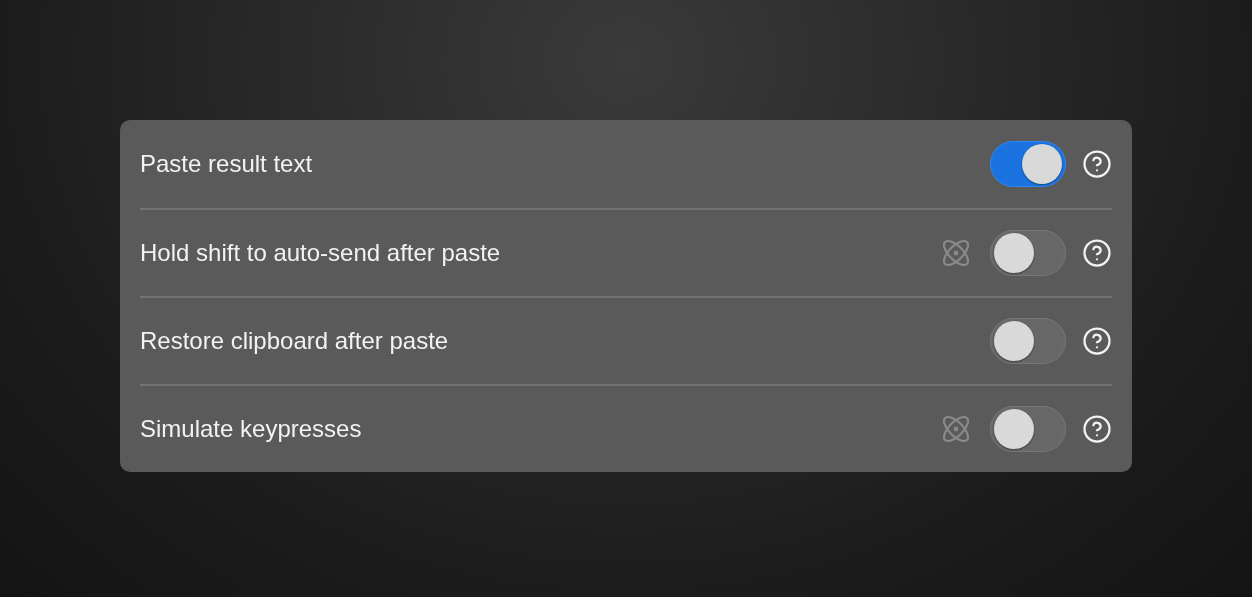 The width and height of the screenshot is (1252, 597). What do you see at coordinates (295, 341) in the screenshot?
I see `setting-label: Restore clipboard after paste` at bounding box center [295, 341].